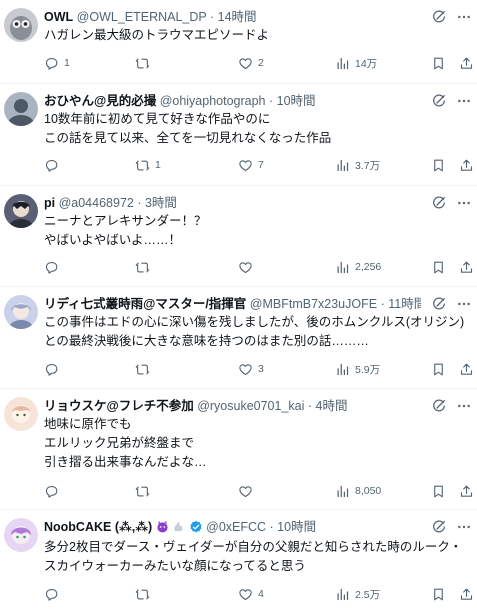 The width and height of the screenshot is (477, 616). I want to click on handle: @0xEFCC, so click(236, 527).